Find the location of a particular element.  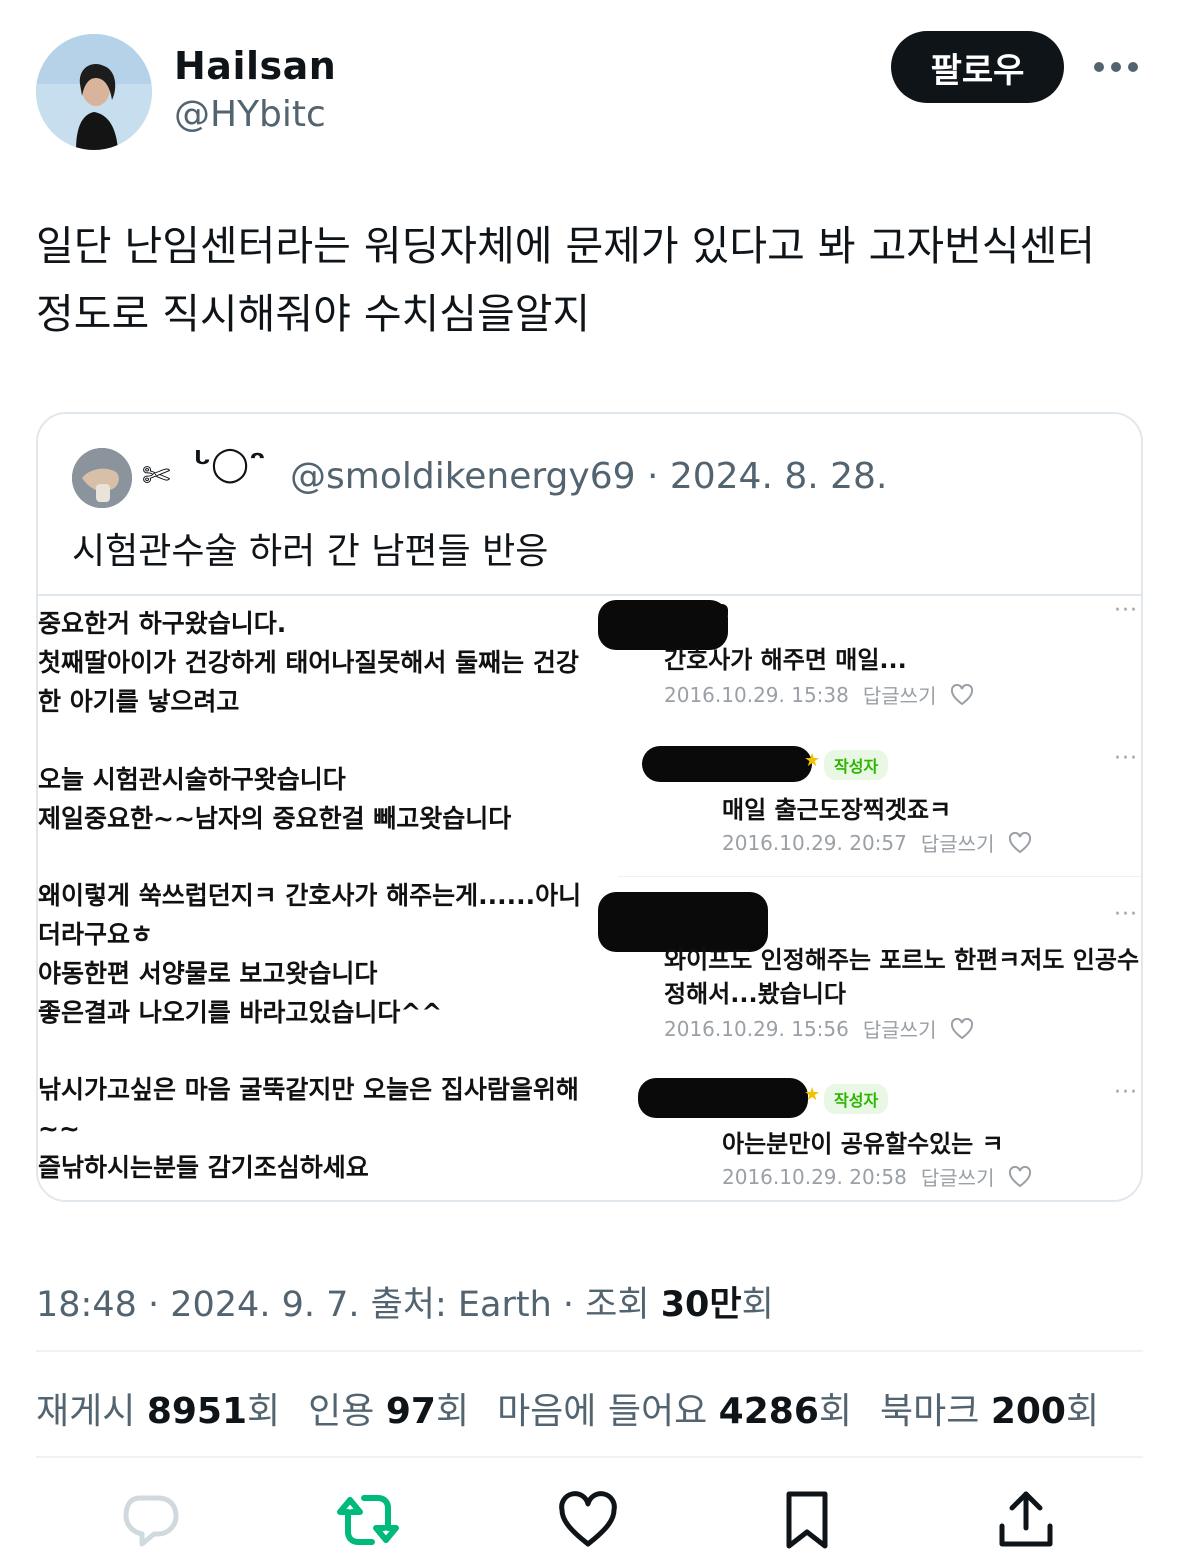

stat-value: 4286 is located at coordinates (768, 1411).